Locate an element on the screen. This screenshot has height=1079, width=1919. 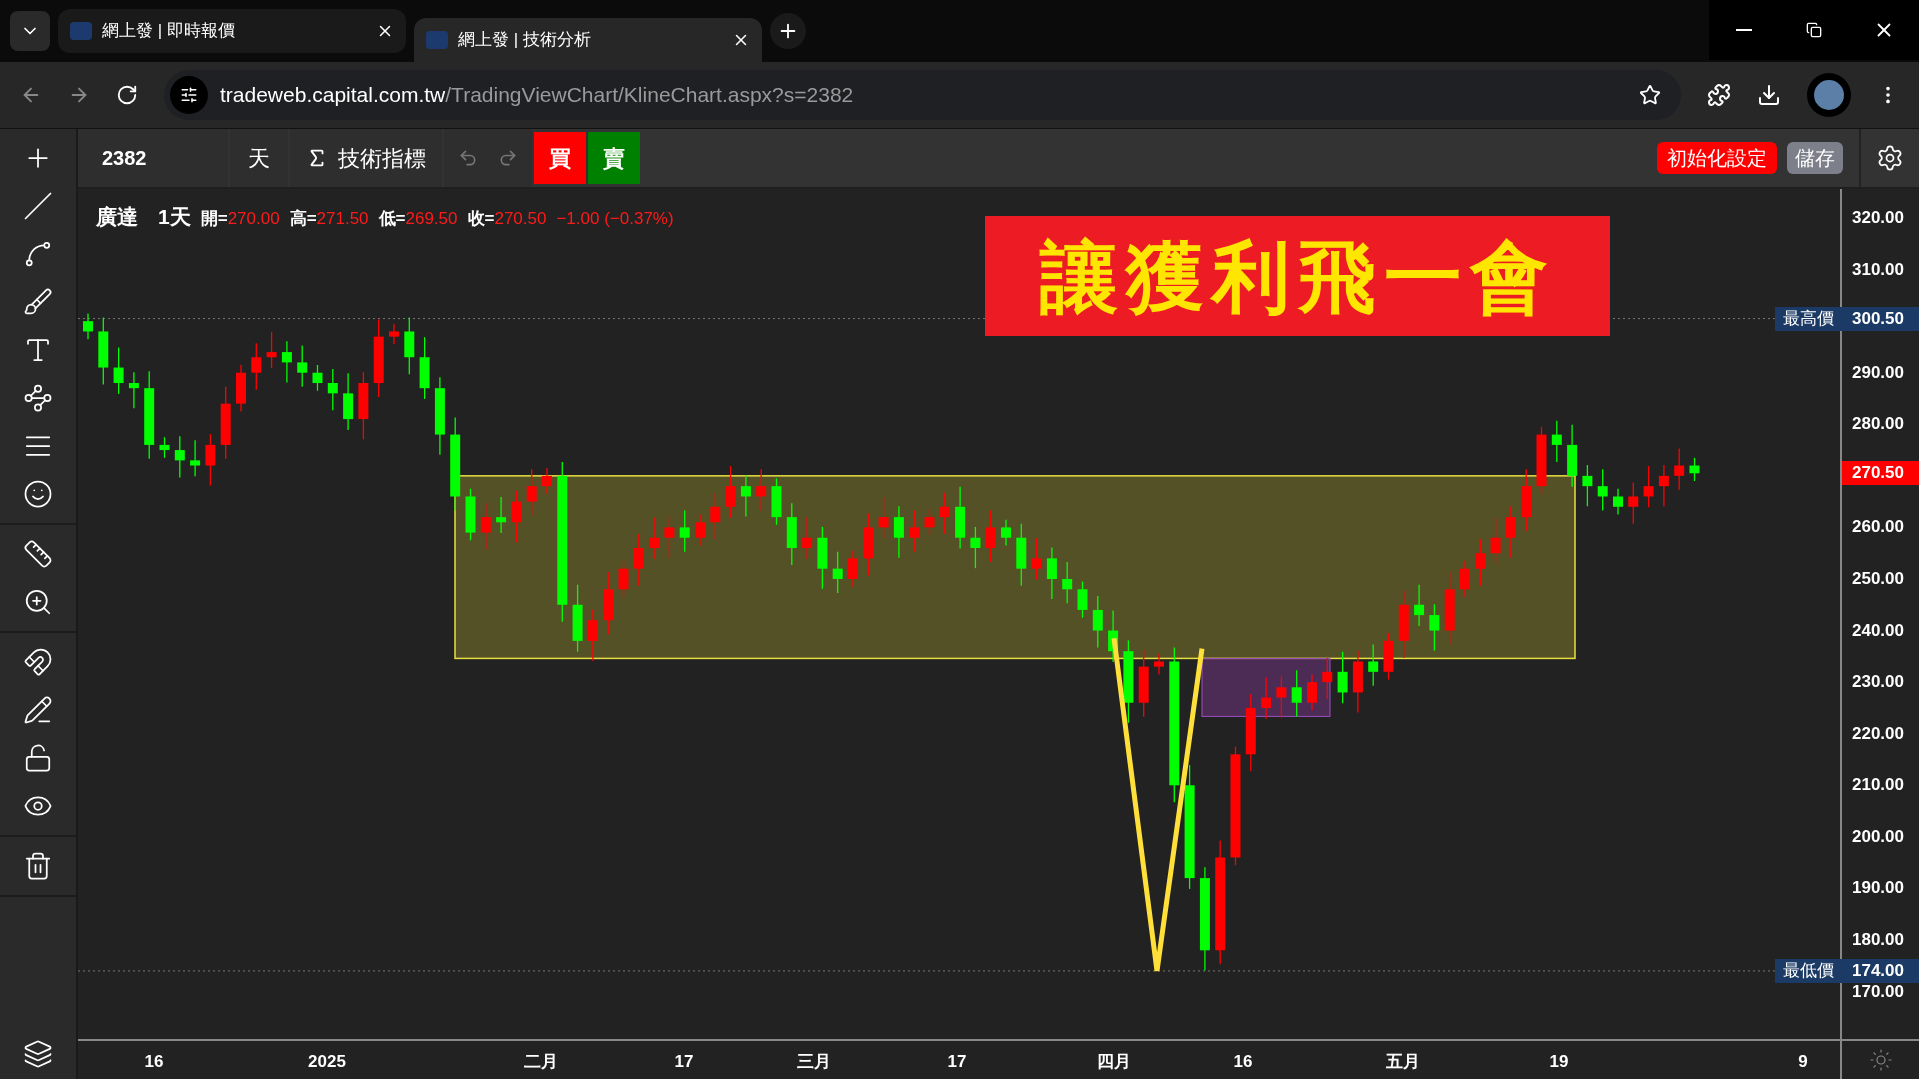
browser-tab: 網上發 | 技術分析 is located at coordinates (588, 40).